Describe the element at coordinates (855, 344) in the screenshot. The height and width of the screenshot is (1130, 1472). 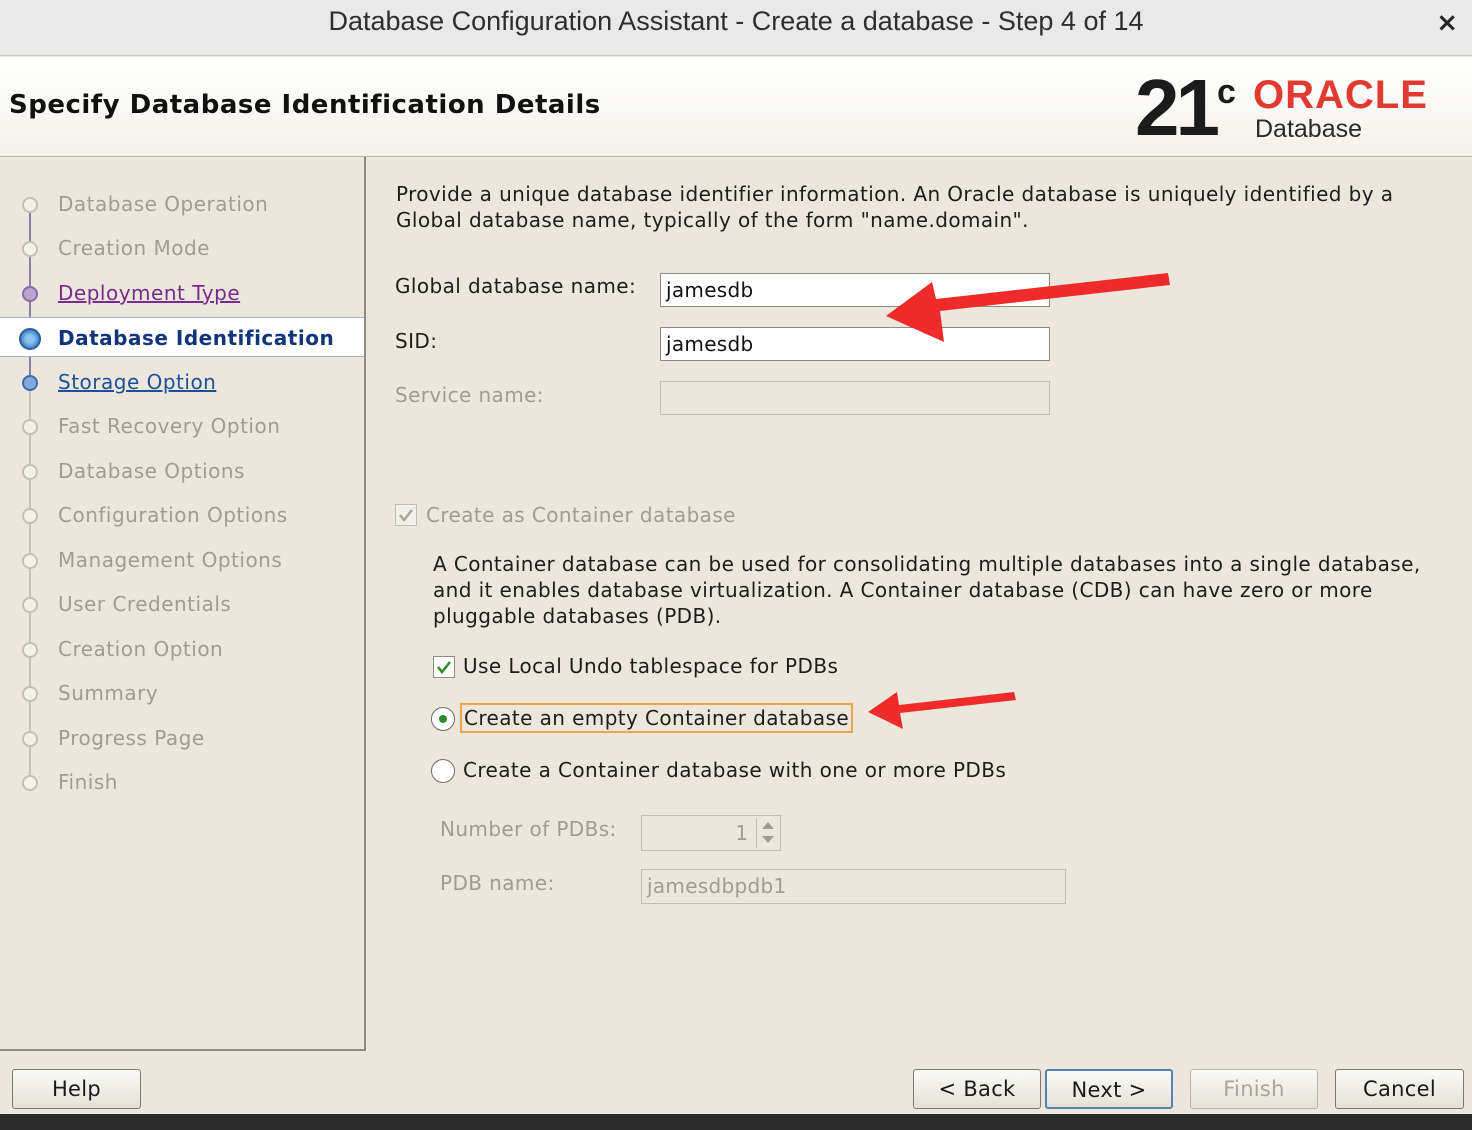
I see `sid-field: jamesdb` at that location.